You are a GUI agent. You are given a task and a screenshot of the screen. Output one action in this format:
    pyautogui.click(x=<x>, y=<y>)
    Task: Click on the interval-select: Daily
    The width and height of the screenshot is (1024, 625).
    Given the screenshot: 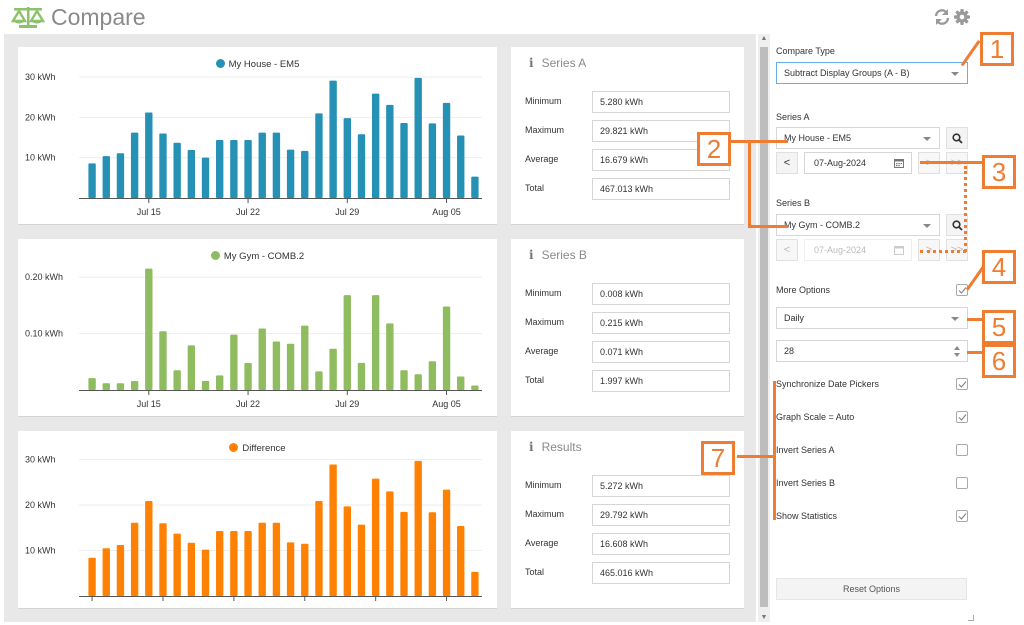 What is the action you would take?
    pyautogui.click(x=872, y=318)
    